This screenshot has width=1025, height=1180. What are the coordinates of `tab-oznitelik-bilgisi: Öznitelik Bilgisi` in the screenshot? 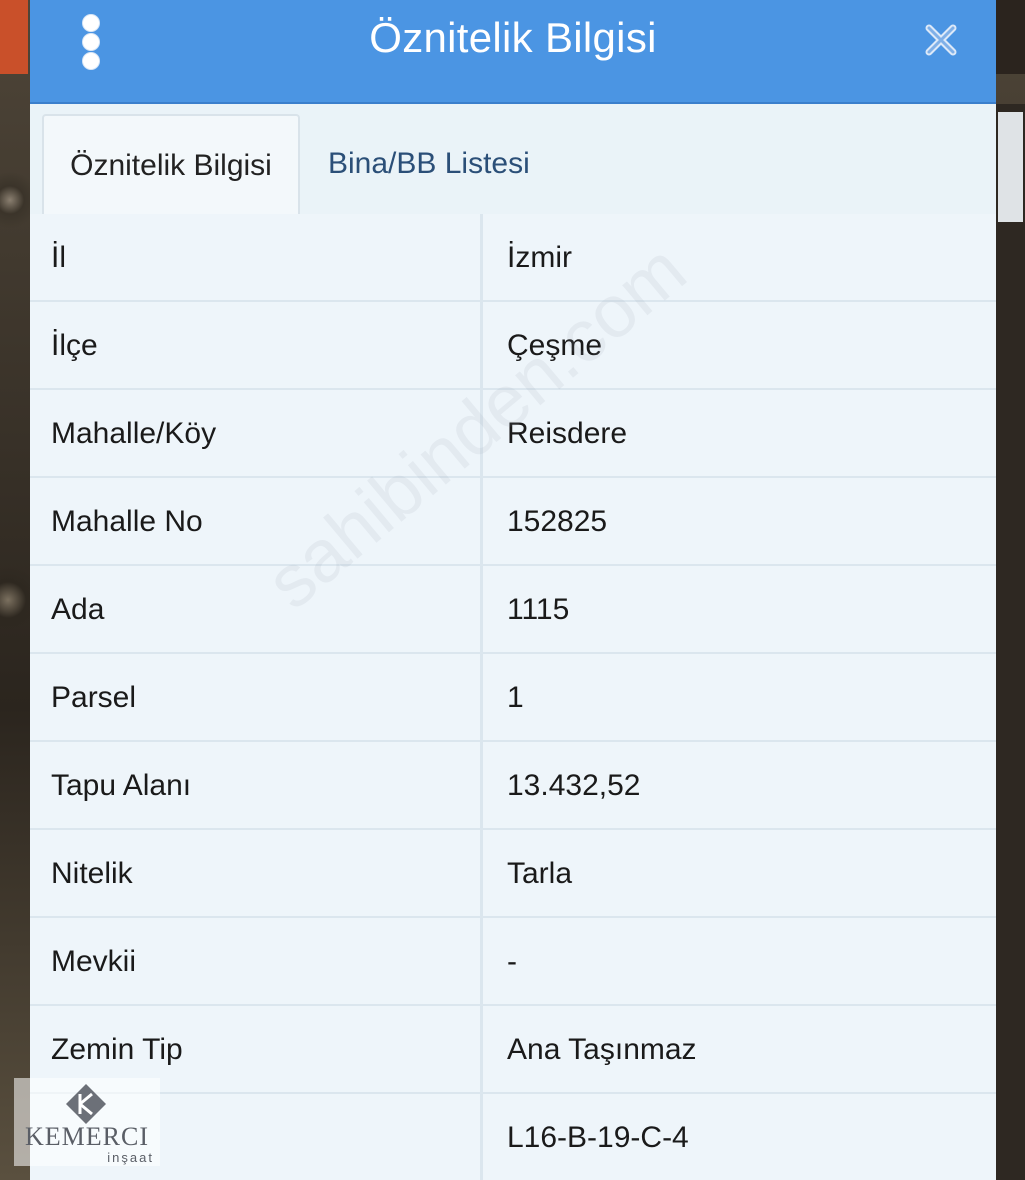 It's located at (171, 164).